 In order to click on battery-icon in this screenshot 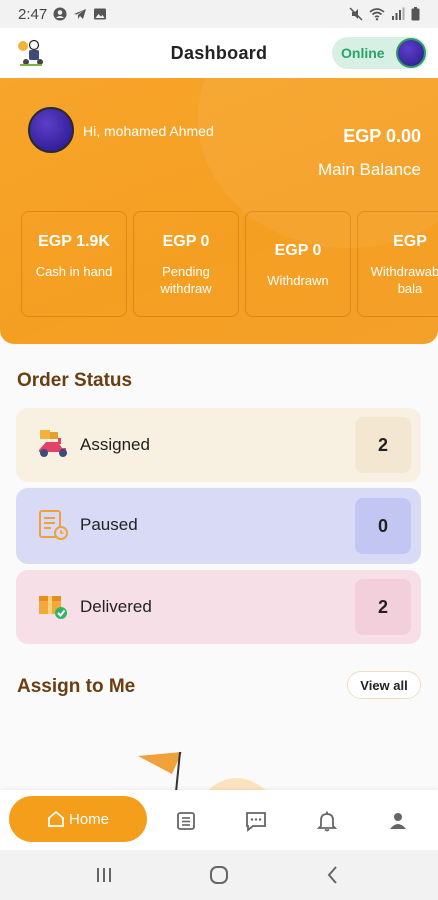, I will do `click(415, 14)`.